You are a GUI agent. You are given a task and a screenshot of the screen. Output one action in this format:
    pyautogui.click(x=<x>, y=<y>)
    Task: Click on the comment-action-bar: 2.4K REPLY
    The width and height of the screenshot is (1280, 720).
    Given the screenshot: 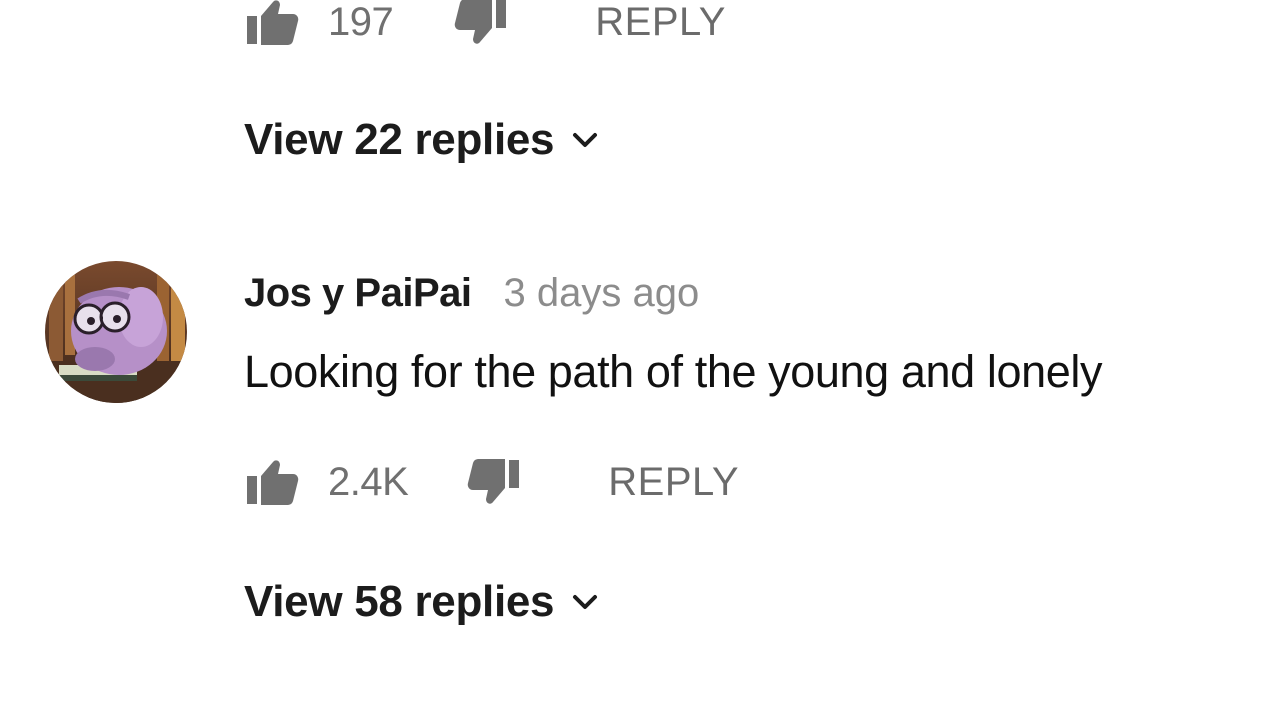 What is the action you would take?
    pyautogui.click(x=491, y=482)
    